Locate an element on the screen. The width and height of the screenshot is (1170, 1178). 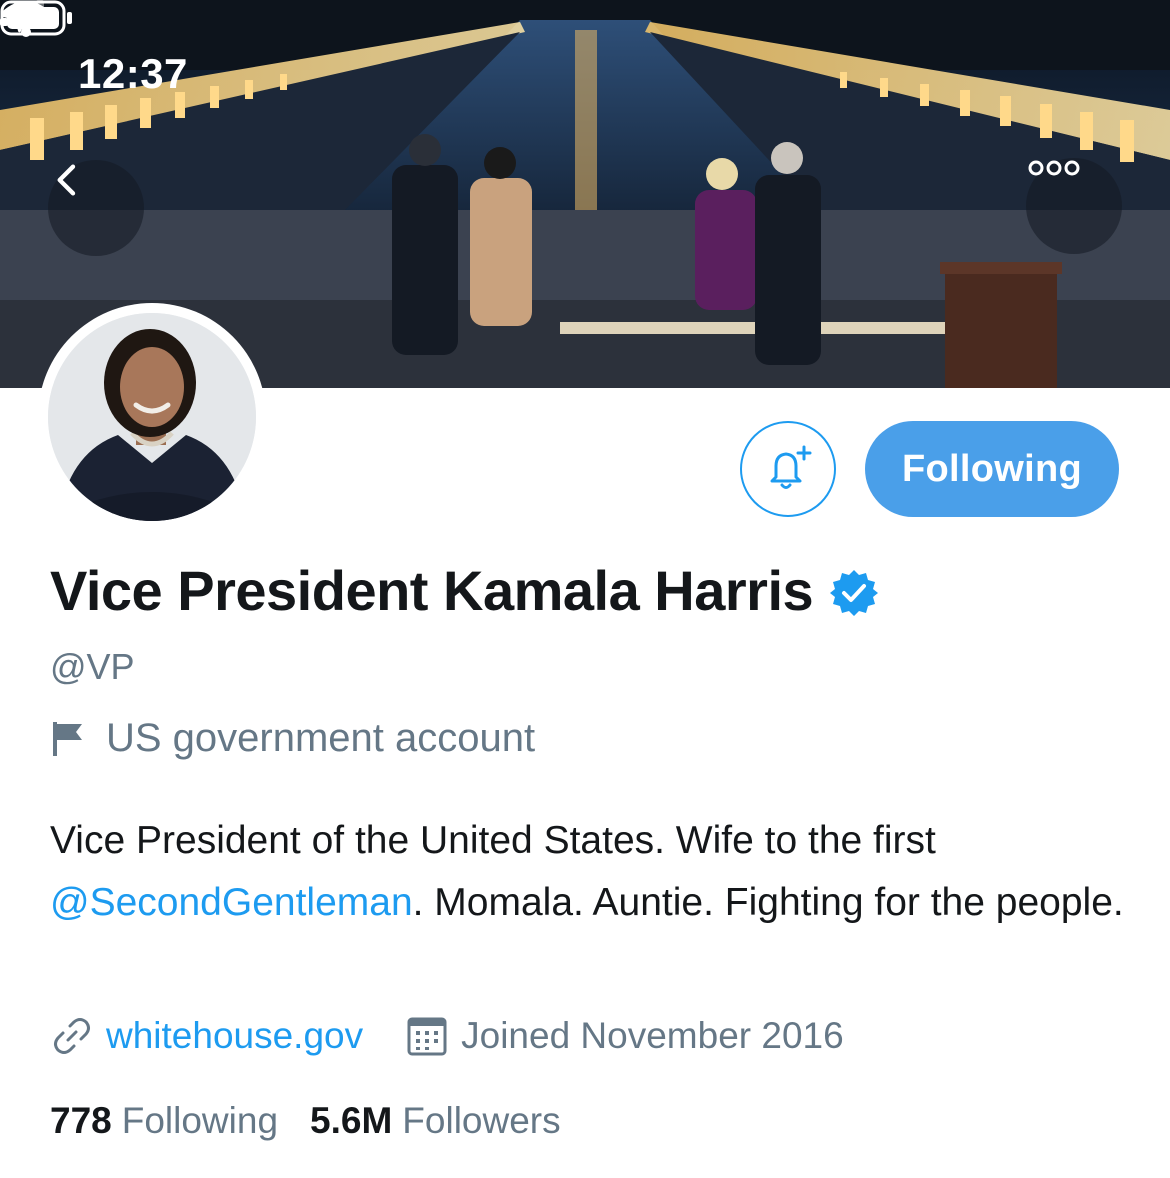
verified-badge-icon is located at coordinates (854, 592).